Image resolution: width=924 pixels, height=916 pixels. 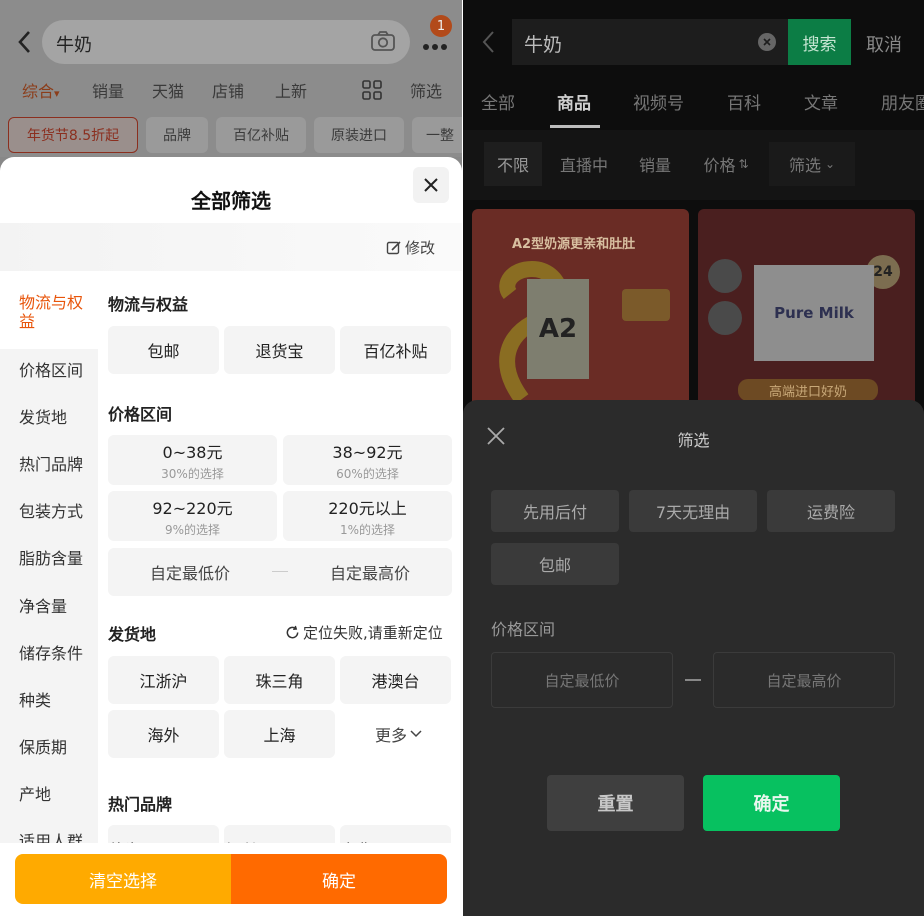 What do you see at coordinates (441, 26) in the screenshot?
I see `cart-badge: 1` at bounding box center [441, 26].